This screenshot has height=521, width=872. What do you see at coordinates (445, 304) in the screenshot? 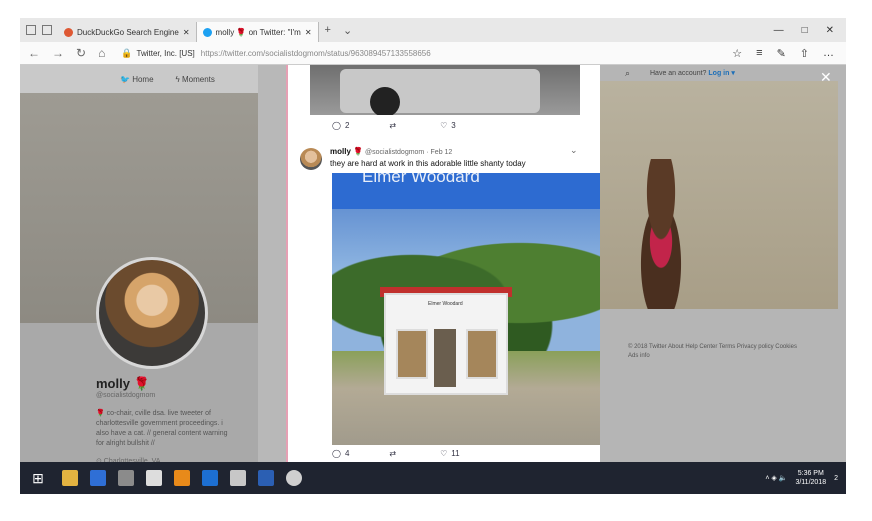
I see `shanty-sign: Elmer Woodard` at bounding box center [445, 304].